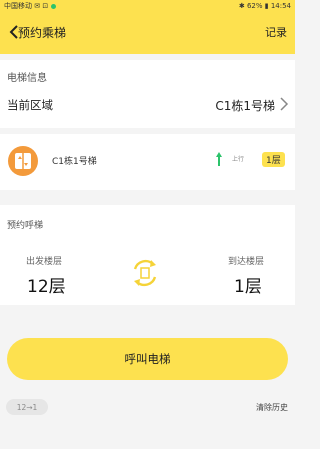 This screenshot has width=320, height=449. Describe the element at coordinates (74, 162) in the screenshot. I see `elevator-name: C1栋1号梯` at that location.